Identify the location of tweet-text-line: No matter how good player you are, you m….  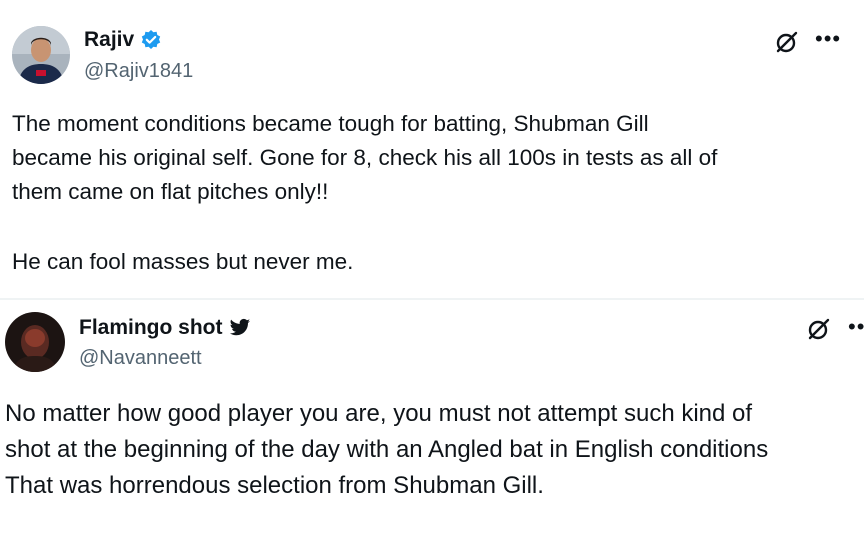
(379, 413).